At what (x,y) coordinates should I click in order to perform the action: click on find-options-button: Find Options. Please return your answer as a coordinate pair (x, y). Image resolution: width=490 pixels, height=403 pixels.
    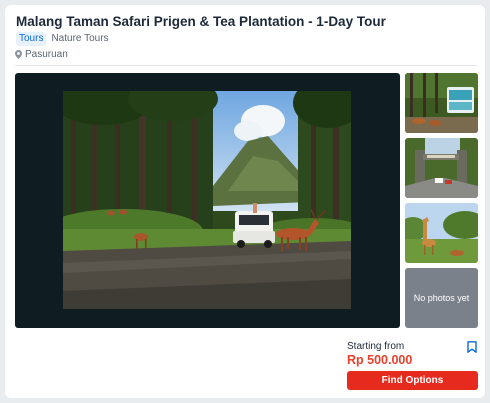
    Looking at the image, I should click on (412, 380).